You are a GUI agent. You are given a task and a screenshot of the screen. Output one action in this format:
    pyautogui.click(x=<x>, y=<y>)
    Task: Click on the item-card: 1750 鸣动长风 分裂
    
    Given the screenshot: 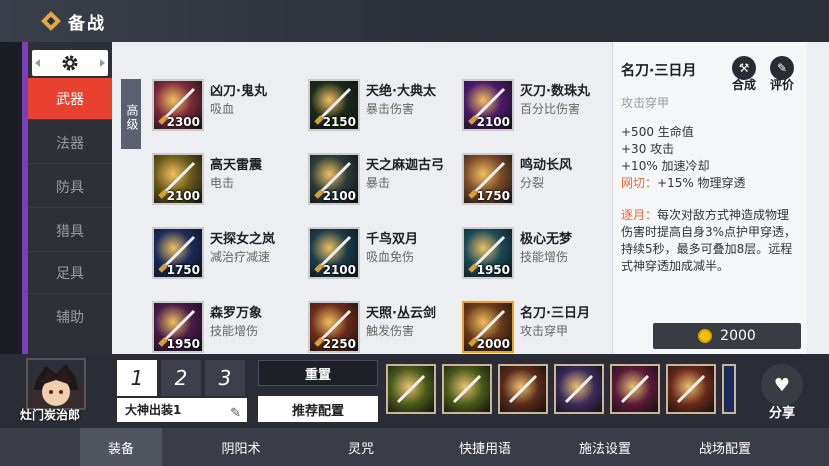 What is the action you would take?
    pyautogui.click(x=537, y=183)
    